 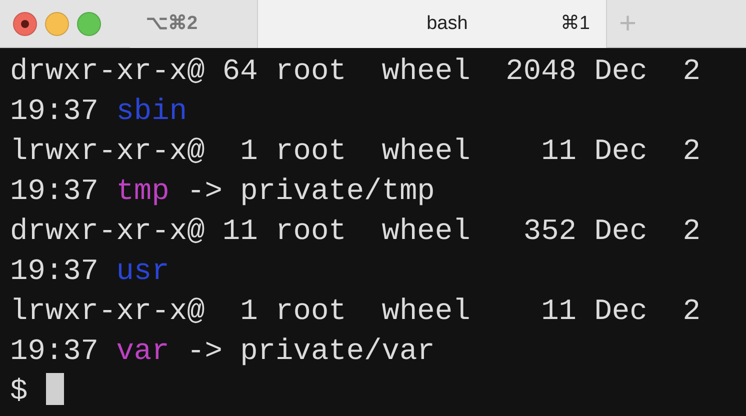 I want to click on directory-name: sbin, so click(x=152, y=111).